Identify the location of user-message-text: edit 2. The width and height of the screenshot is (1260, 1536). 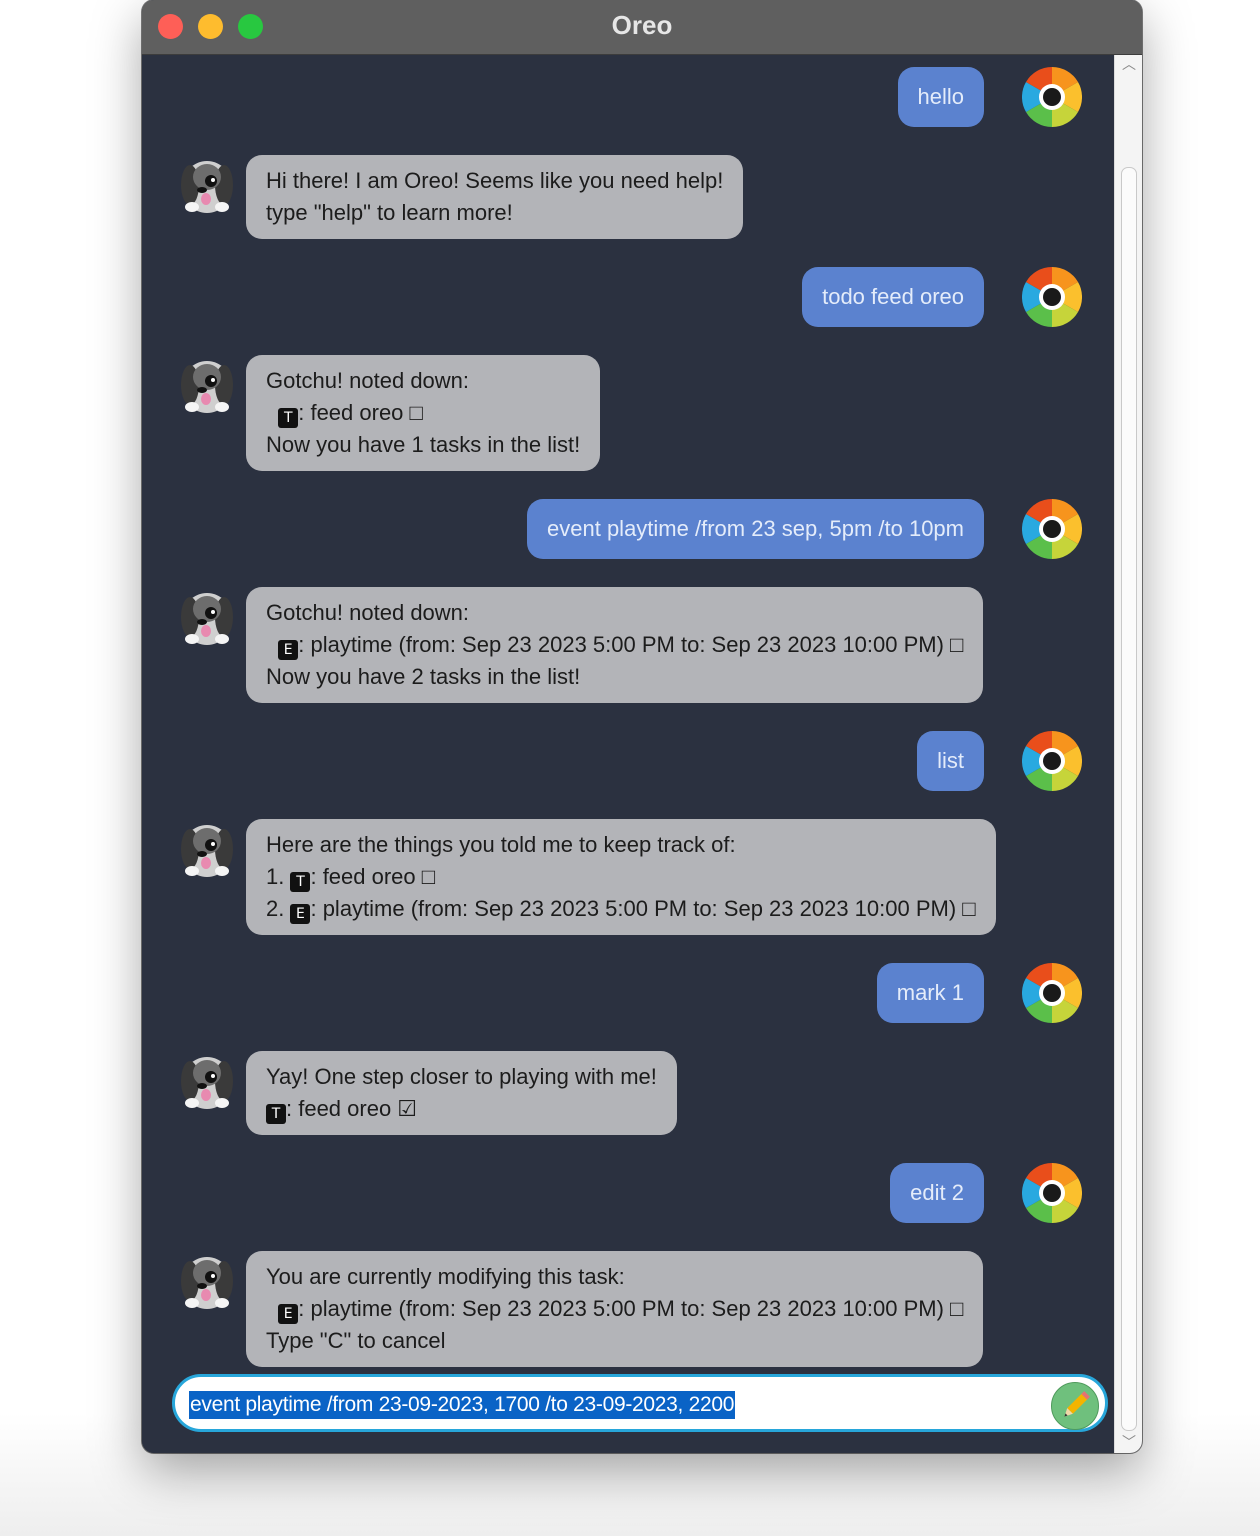
(937, 1192).